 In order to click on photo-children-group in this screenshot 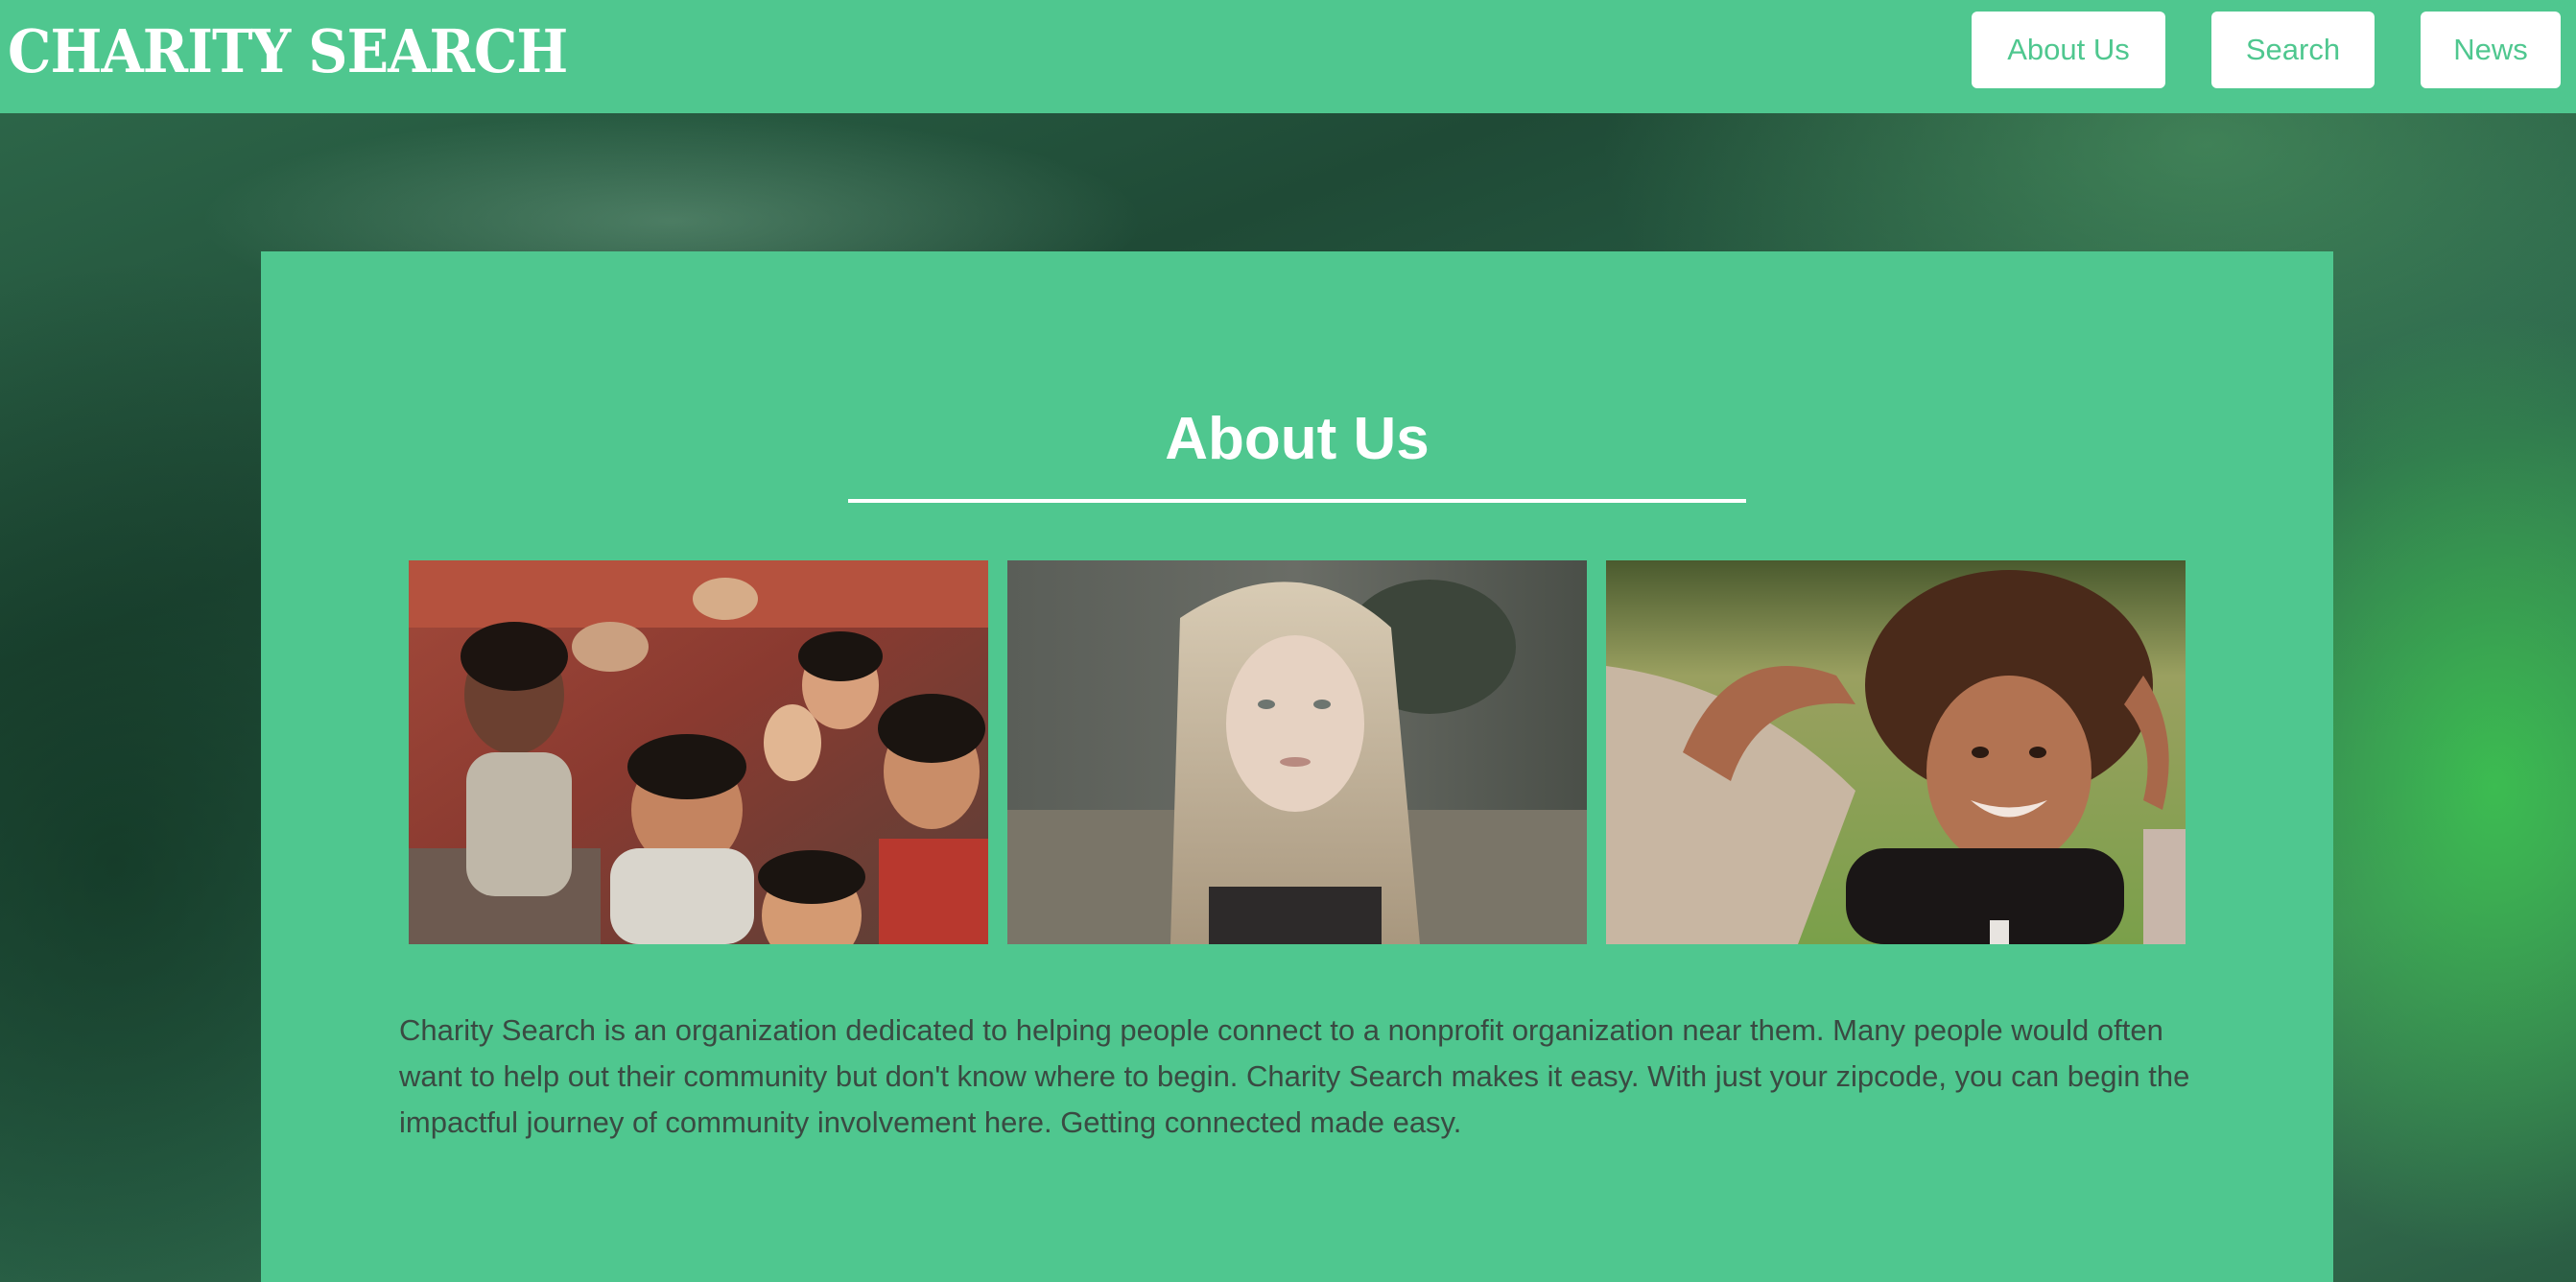, I will do `click(698, 752)`.